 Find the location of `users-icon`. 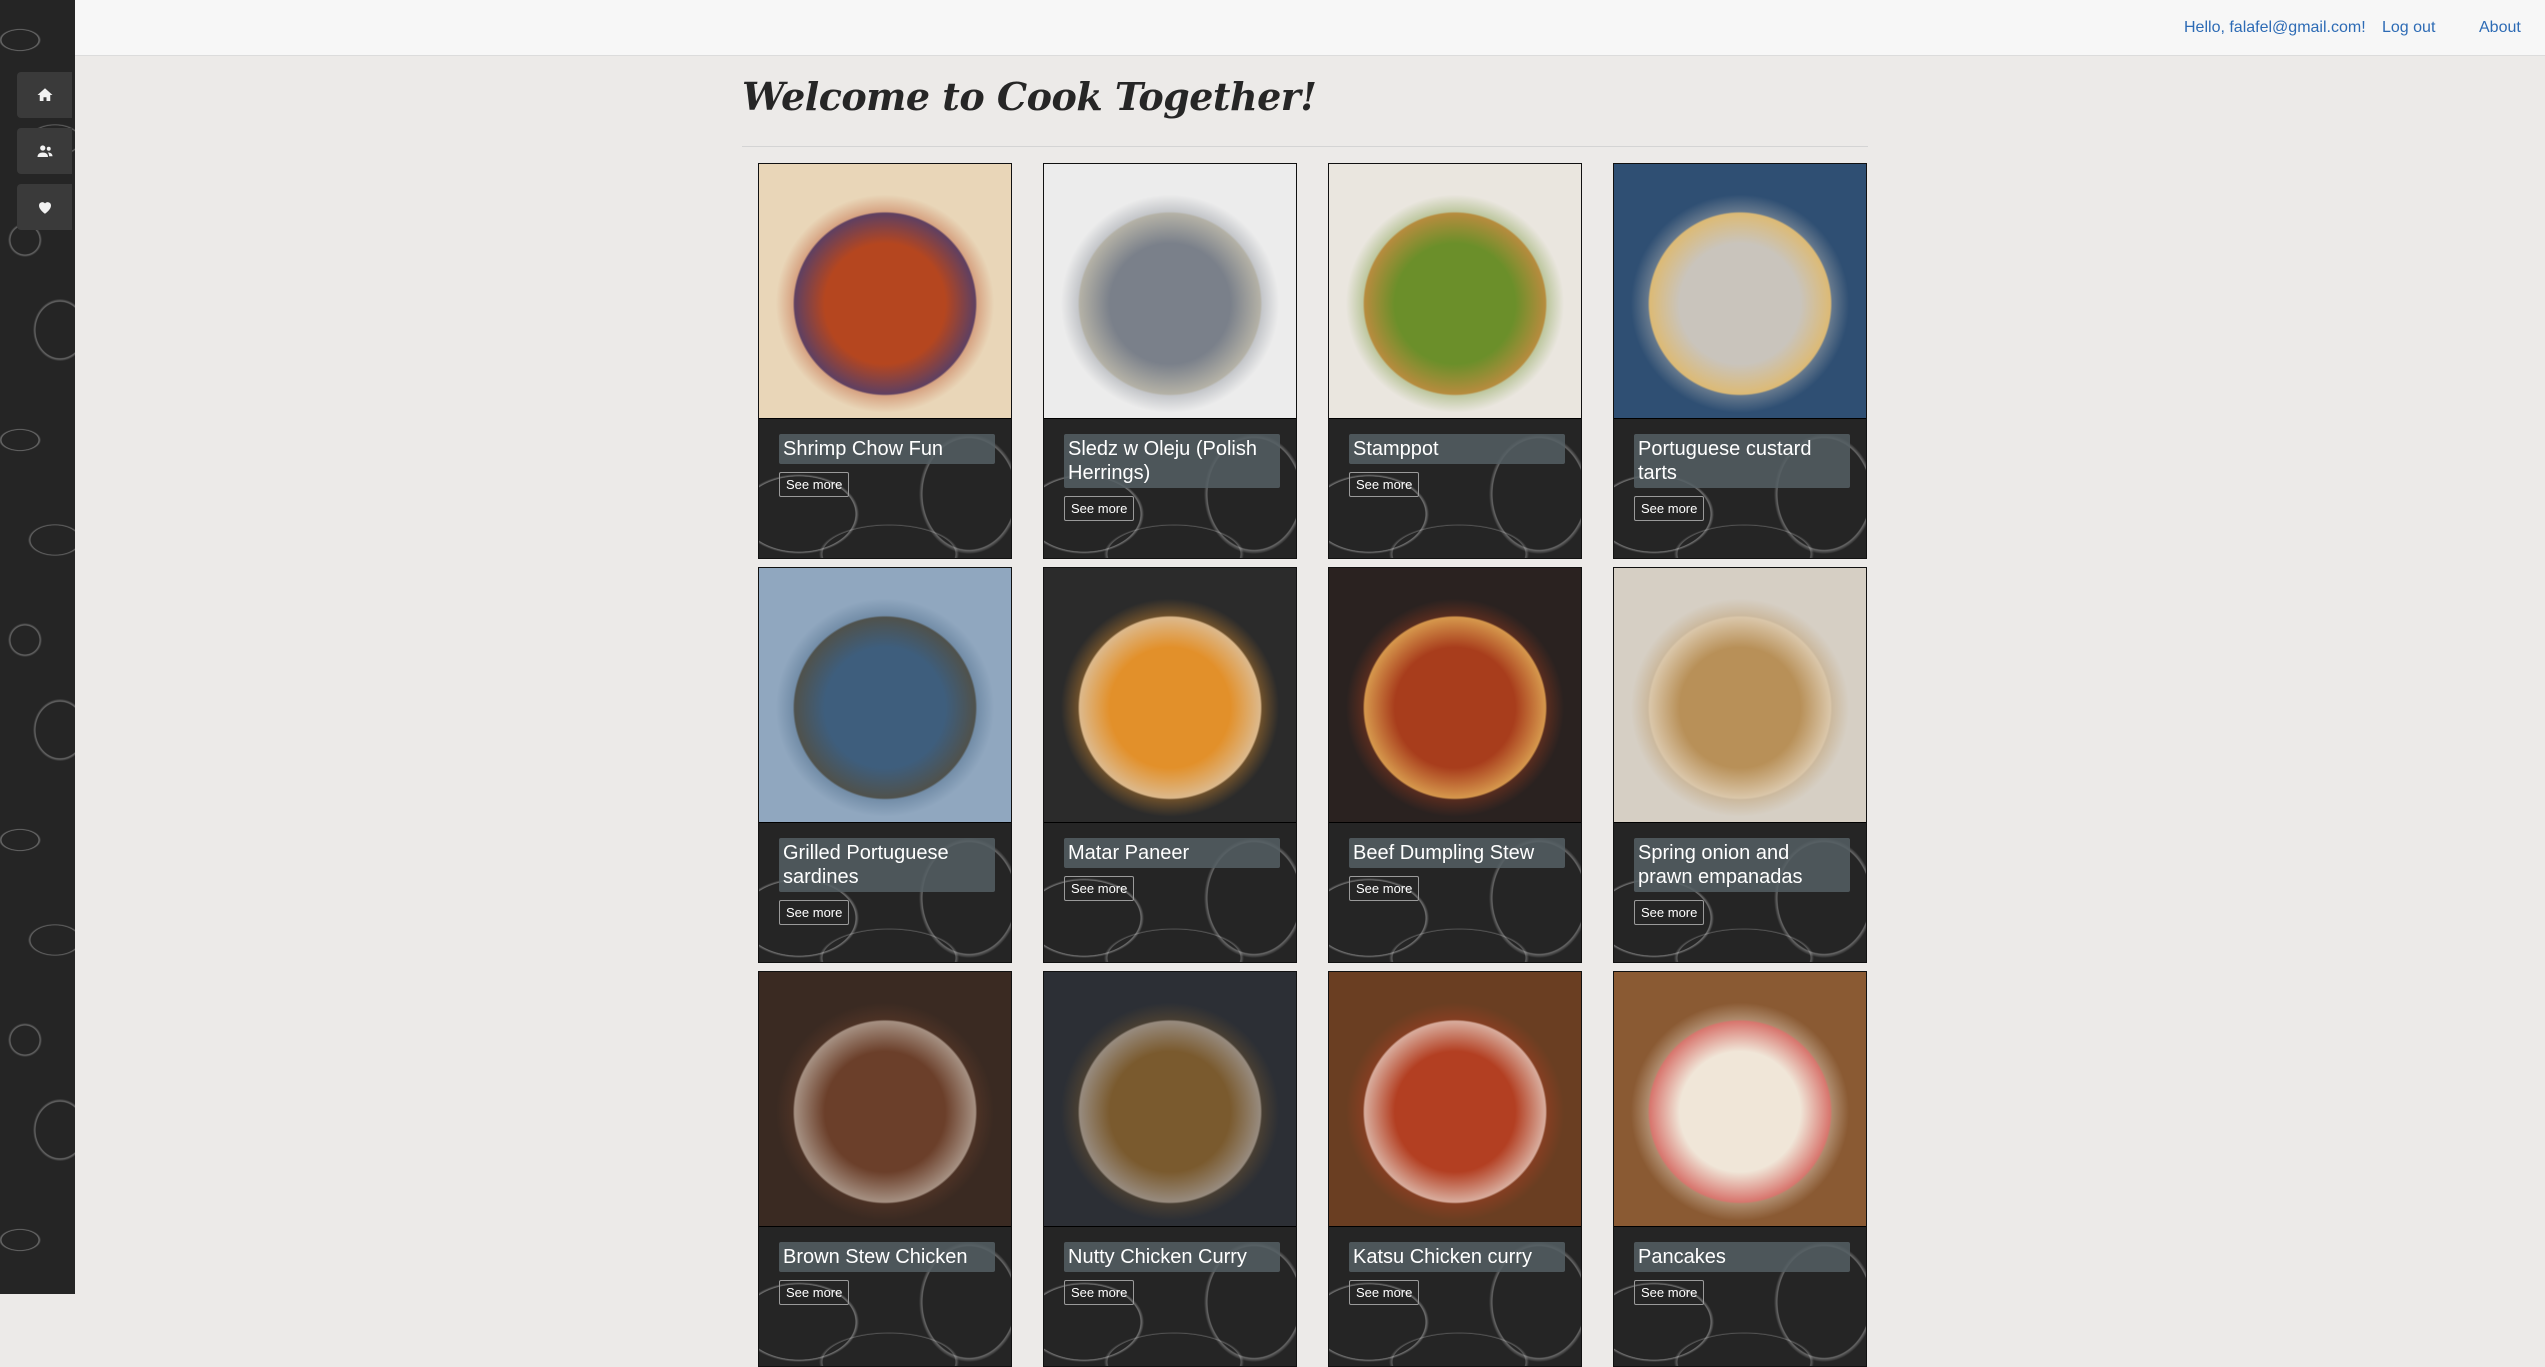

users-icon is located at coordinates (44, 151).